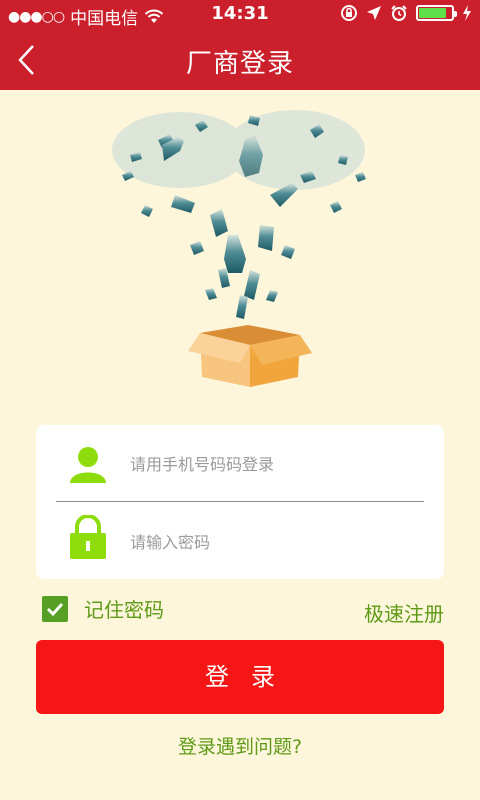  I want to click on password-field-row, so click(240, 541).